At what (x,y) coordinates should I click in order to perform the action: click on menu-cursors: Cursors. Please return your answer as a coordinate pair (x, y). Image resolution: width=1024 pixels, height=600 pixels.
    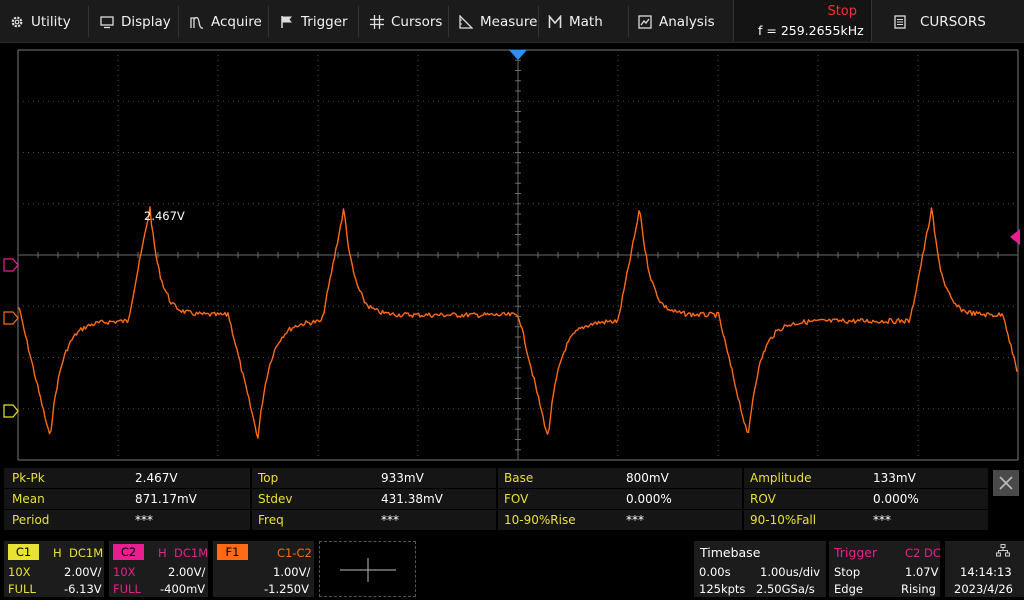
    Looking at the image, I should click on (406, 21).